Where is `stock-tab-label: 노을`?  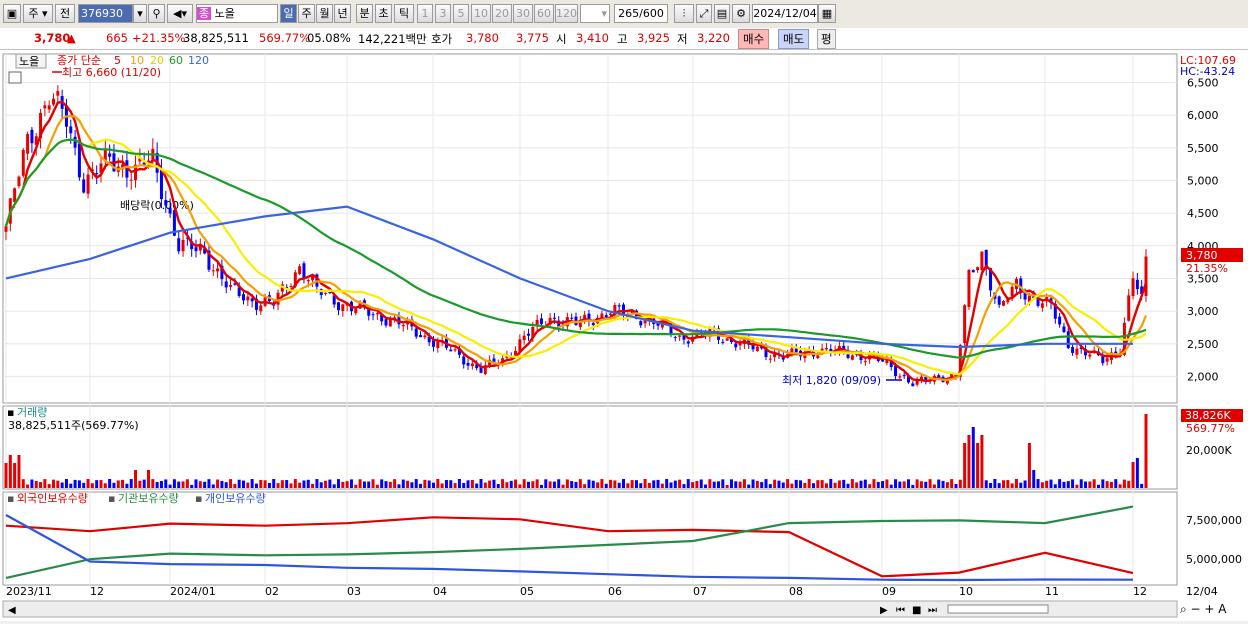 stock-tab-label: 노을 is located at coordinates (29, 61).